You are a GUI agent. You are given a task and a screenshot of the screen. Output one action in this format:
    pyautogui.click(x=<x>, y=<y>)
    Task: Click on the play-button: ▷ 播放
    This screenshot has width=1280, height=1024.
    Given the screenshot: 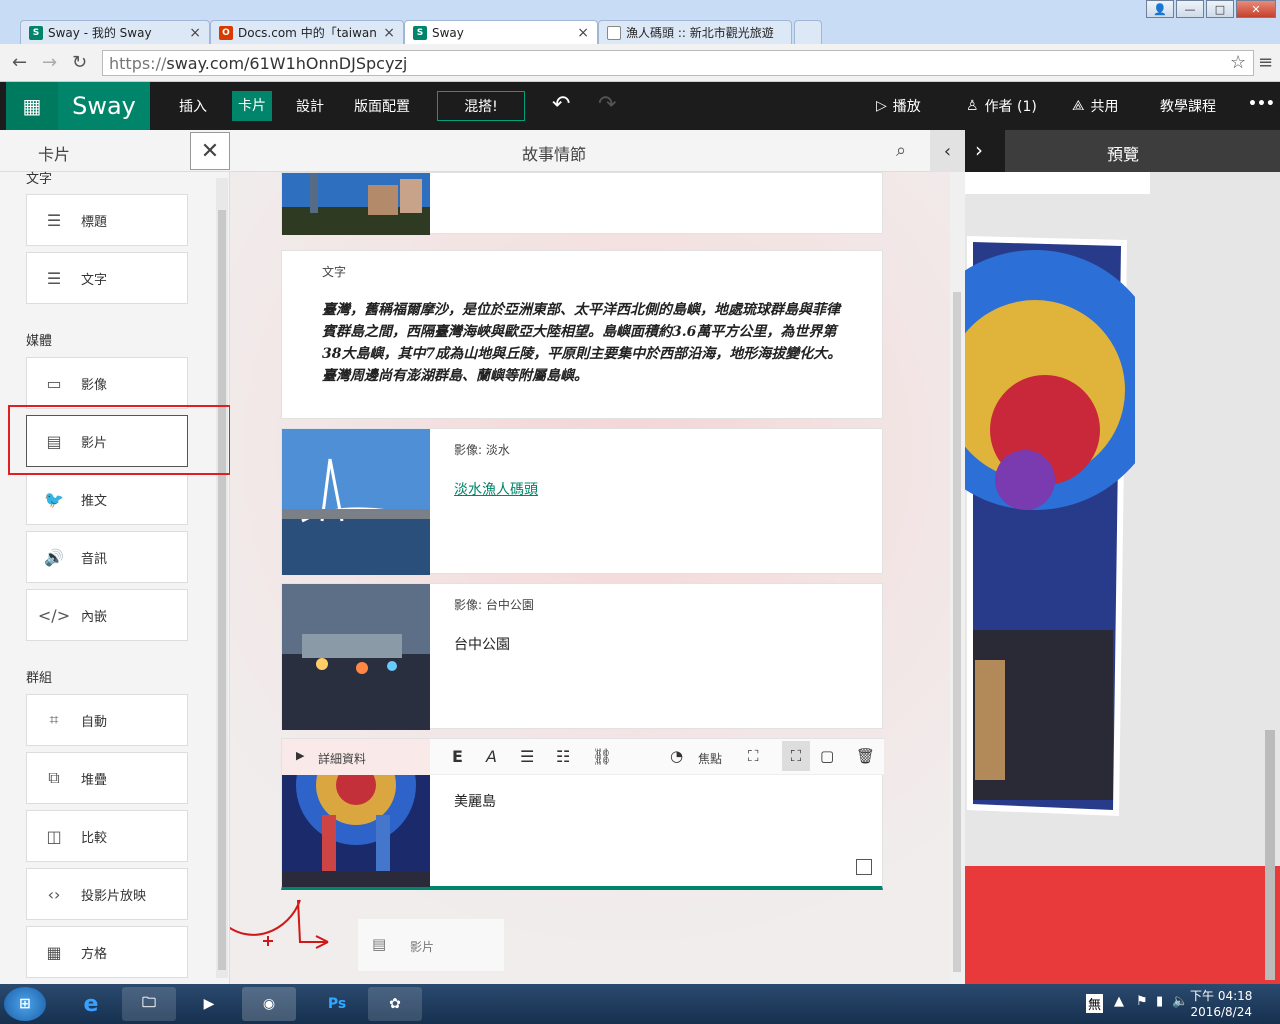 What is the action you would take?
    pyautogui.click(x=898, y=106)
    